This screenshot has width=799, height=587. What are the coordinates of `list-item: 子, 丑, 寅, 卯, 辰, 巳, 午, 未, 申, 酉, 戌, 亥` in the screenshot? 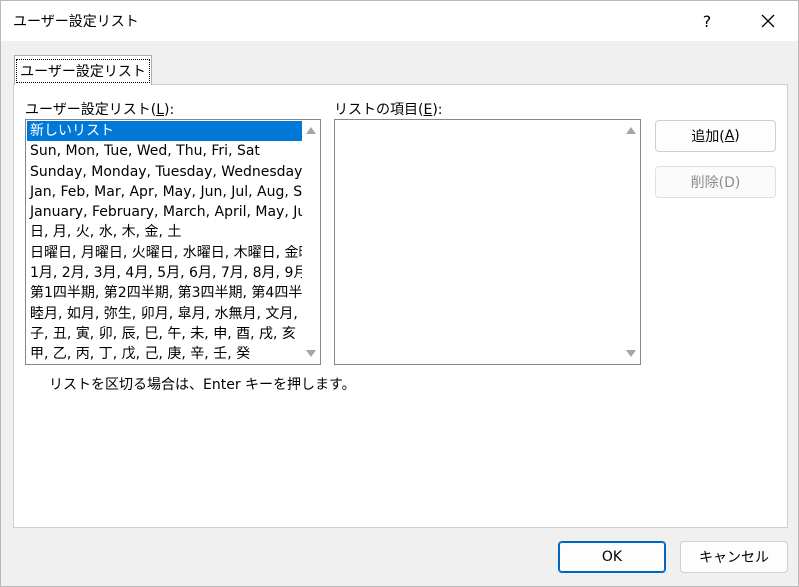 It's located at (164, 334).